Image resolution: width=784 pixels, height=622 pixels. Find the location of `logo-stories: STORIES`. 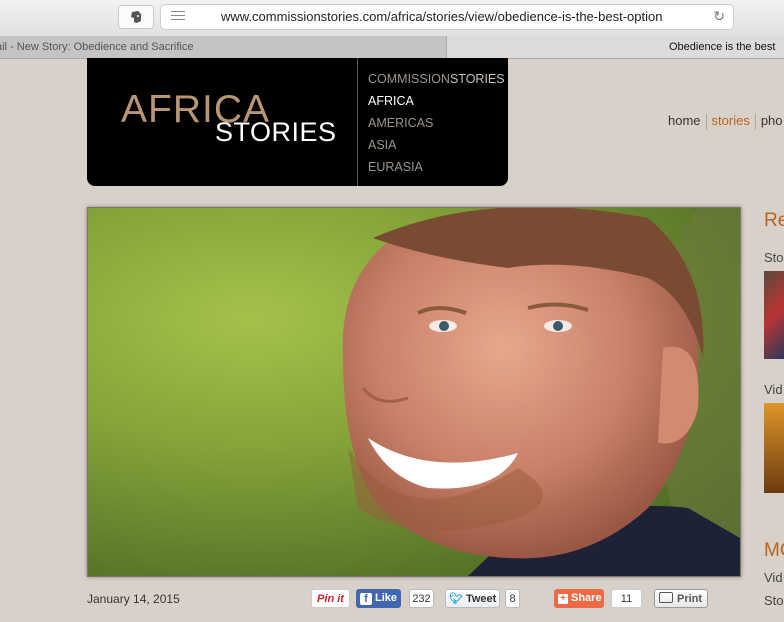

logo-stories: STORIES is located at coordinates (276, 132).